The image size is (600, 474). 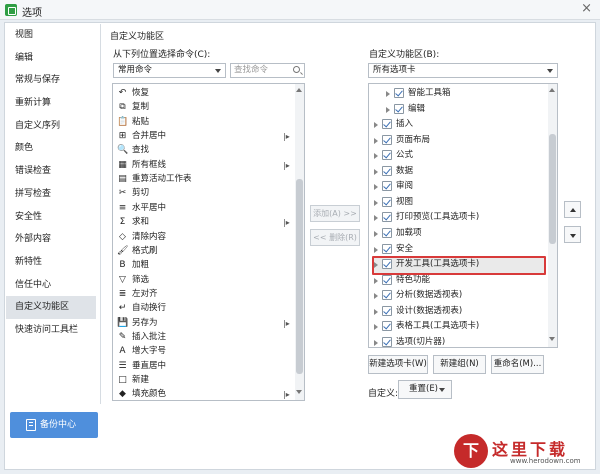 What do you see at coordinates (51, 80) in the screenshot?
I see `sidebar-item: 常规与保存` at bounding box center [51, 80].